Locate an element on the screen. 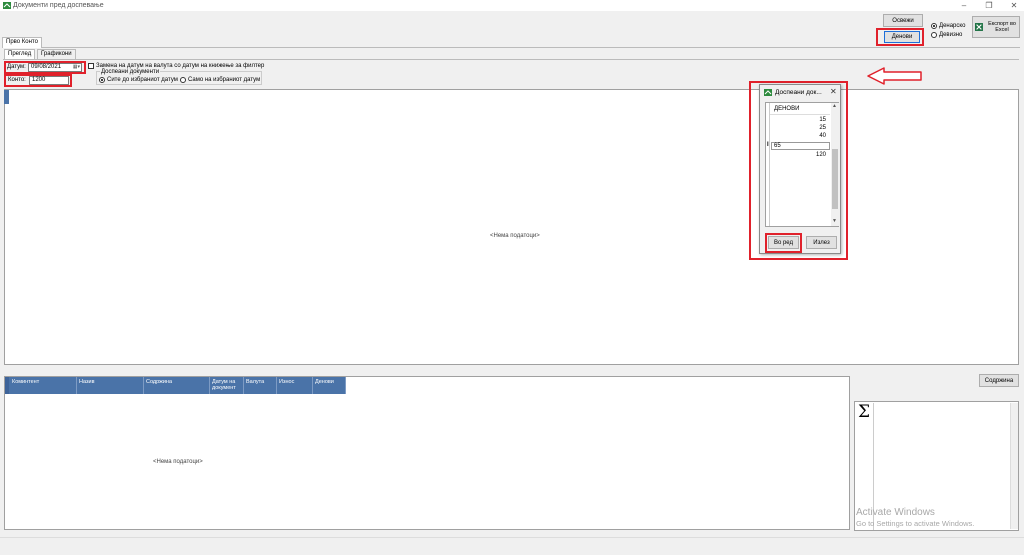 This screenshot has height=555, width=1024. window-title: Документи пред доспевање is located at coordinates (58, 5).